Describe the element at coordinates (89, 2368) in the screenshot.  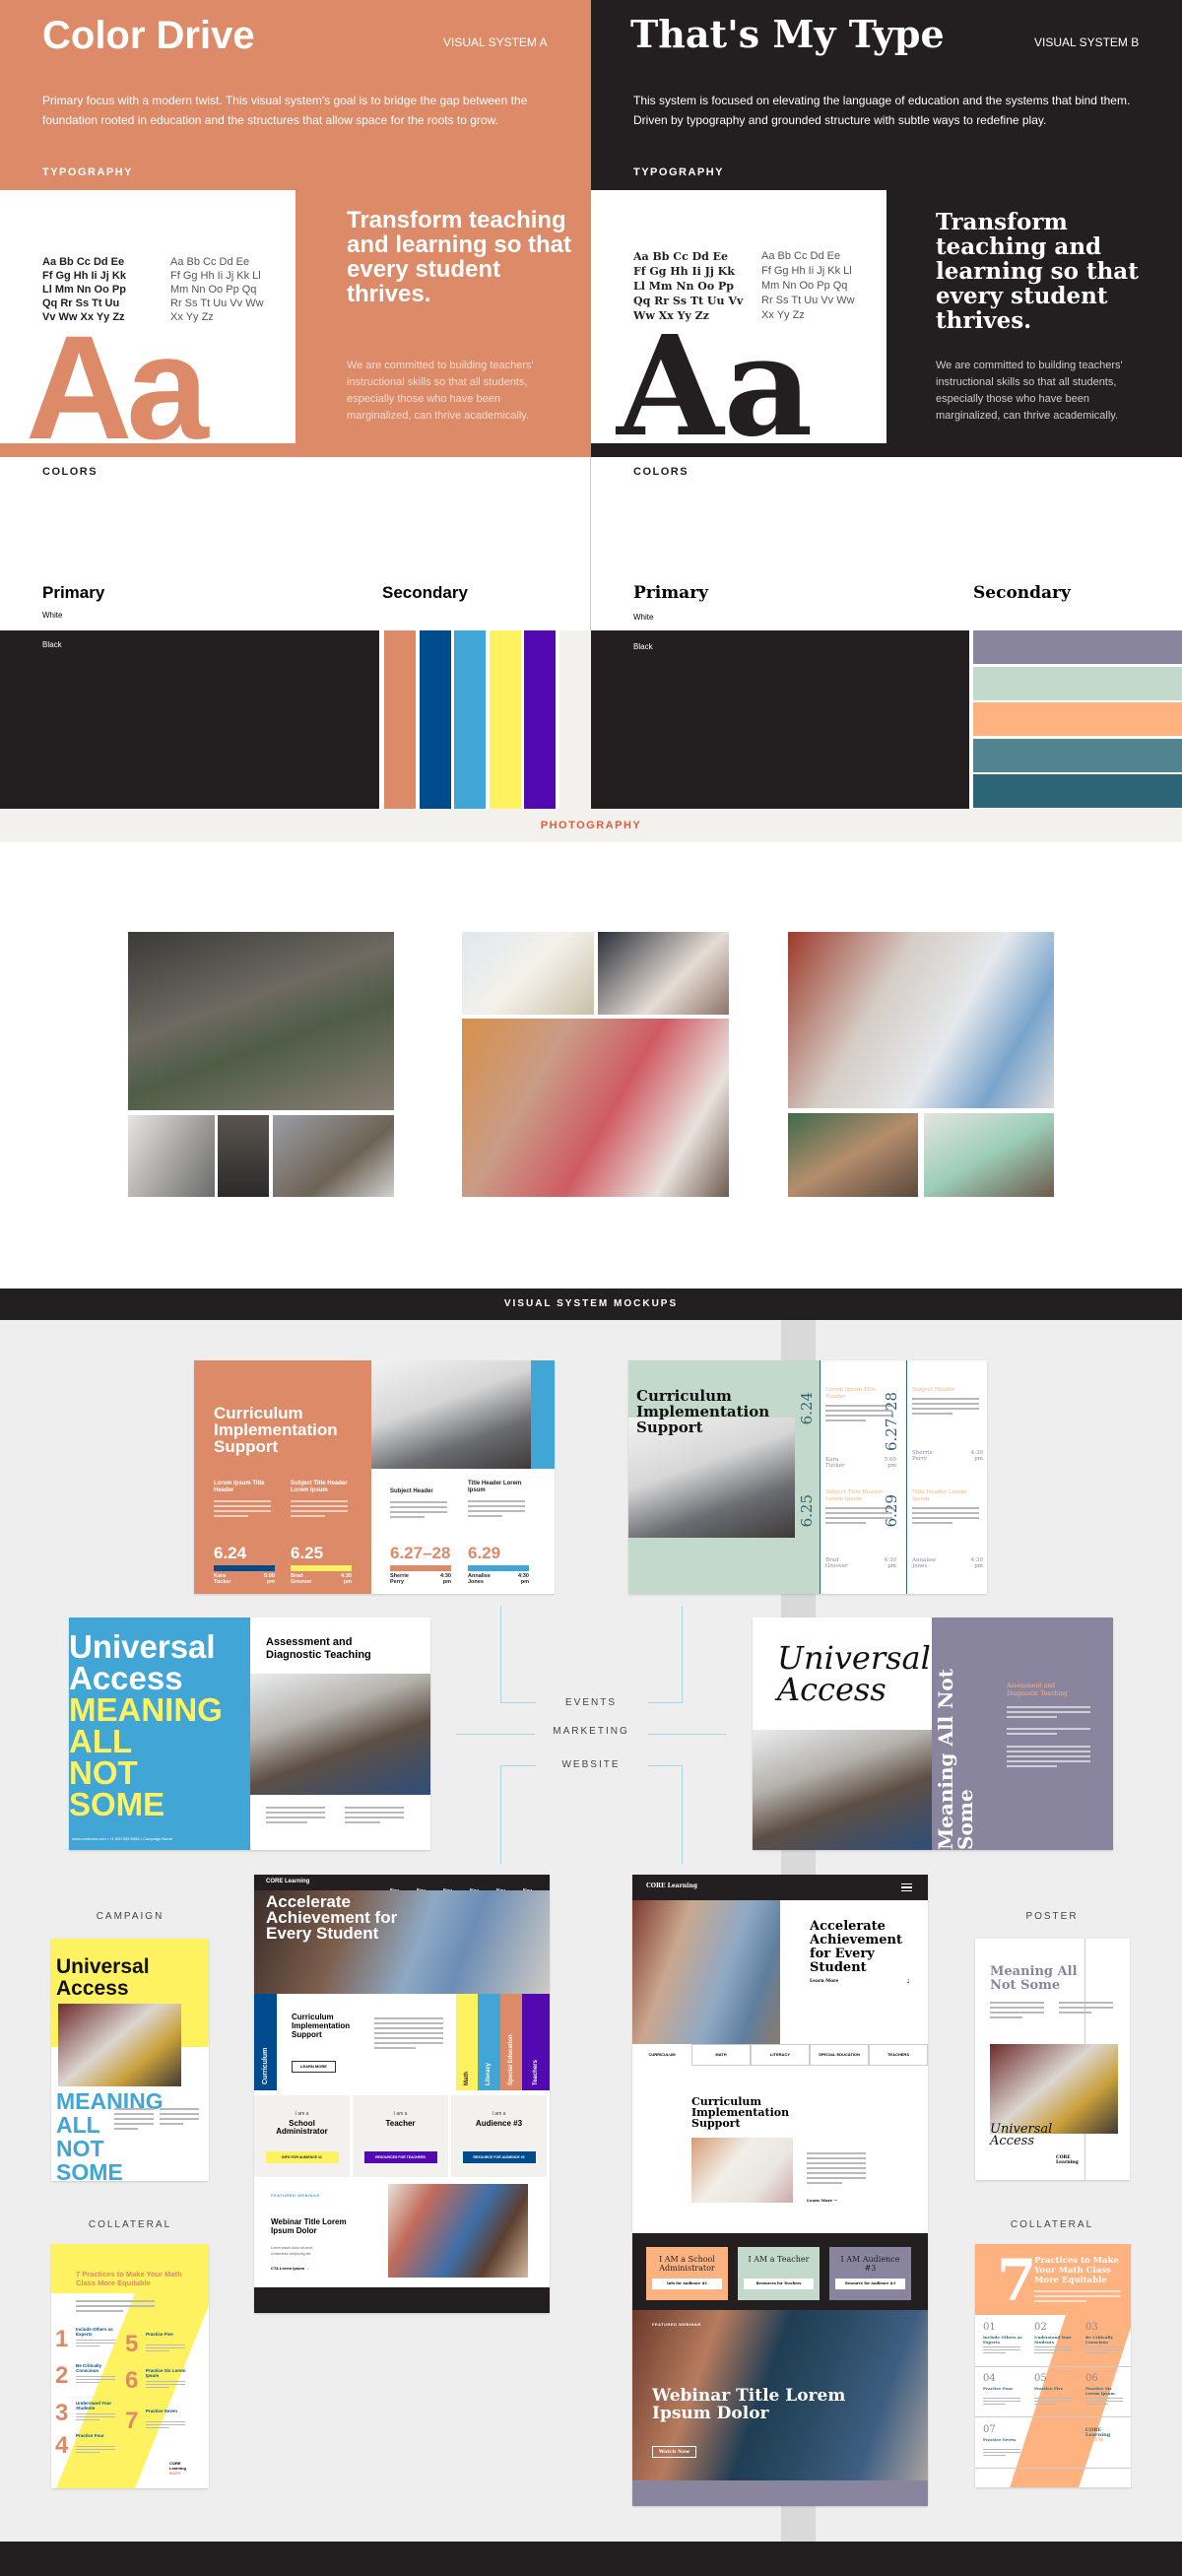
I see `practice-title: Be Critically Conscious` at that location.